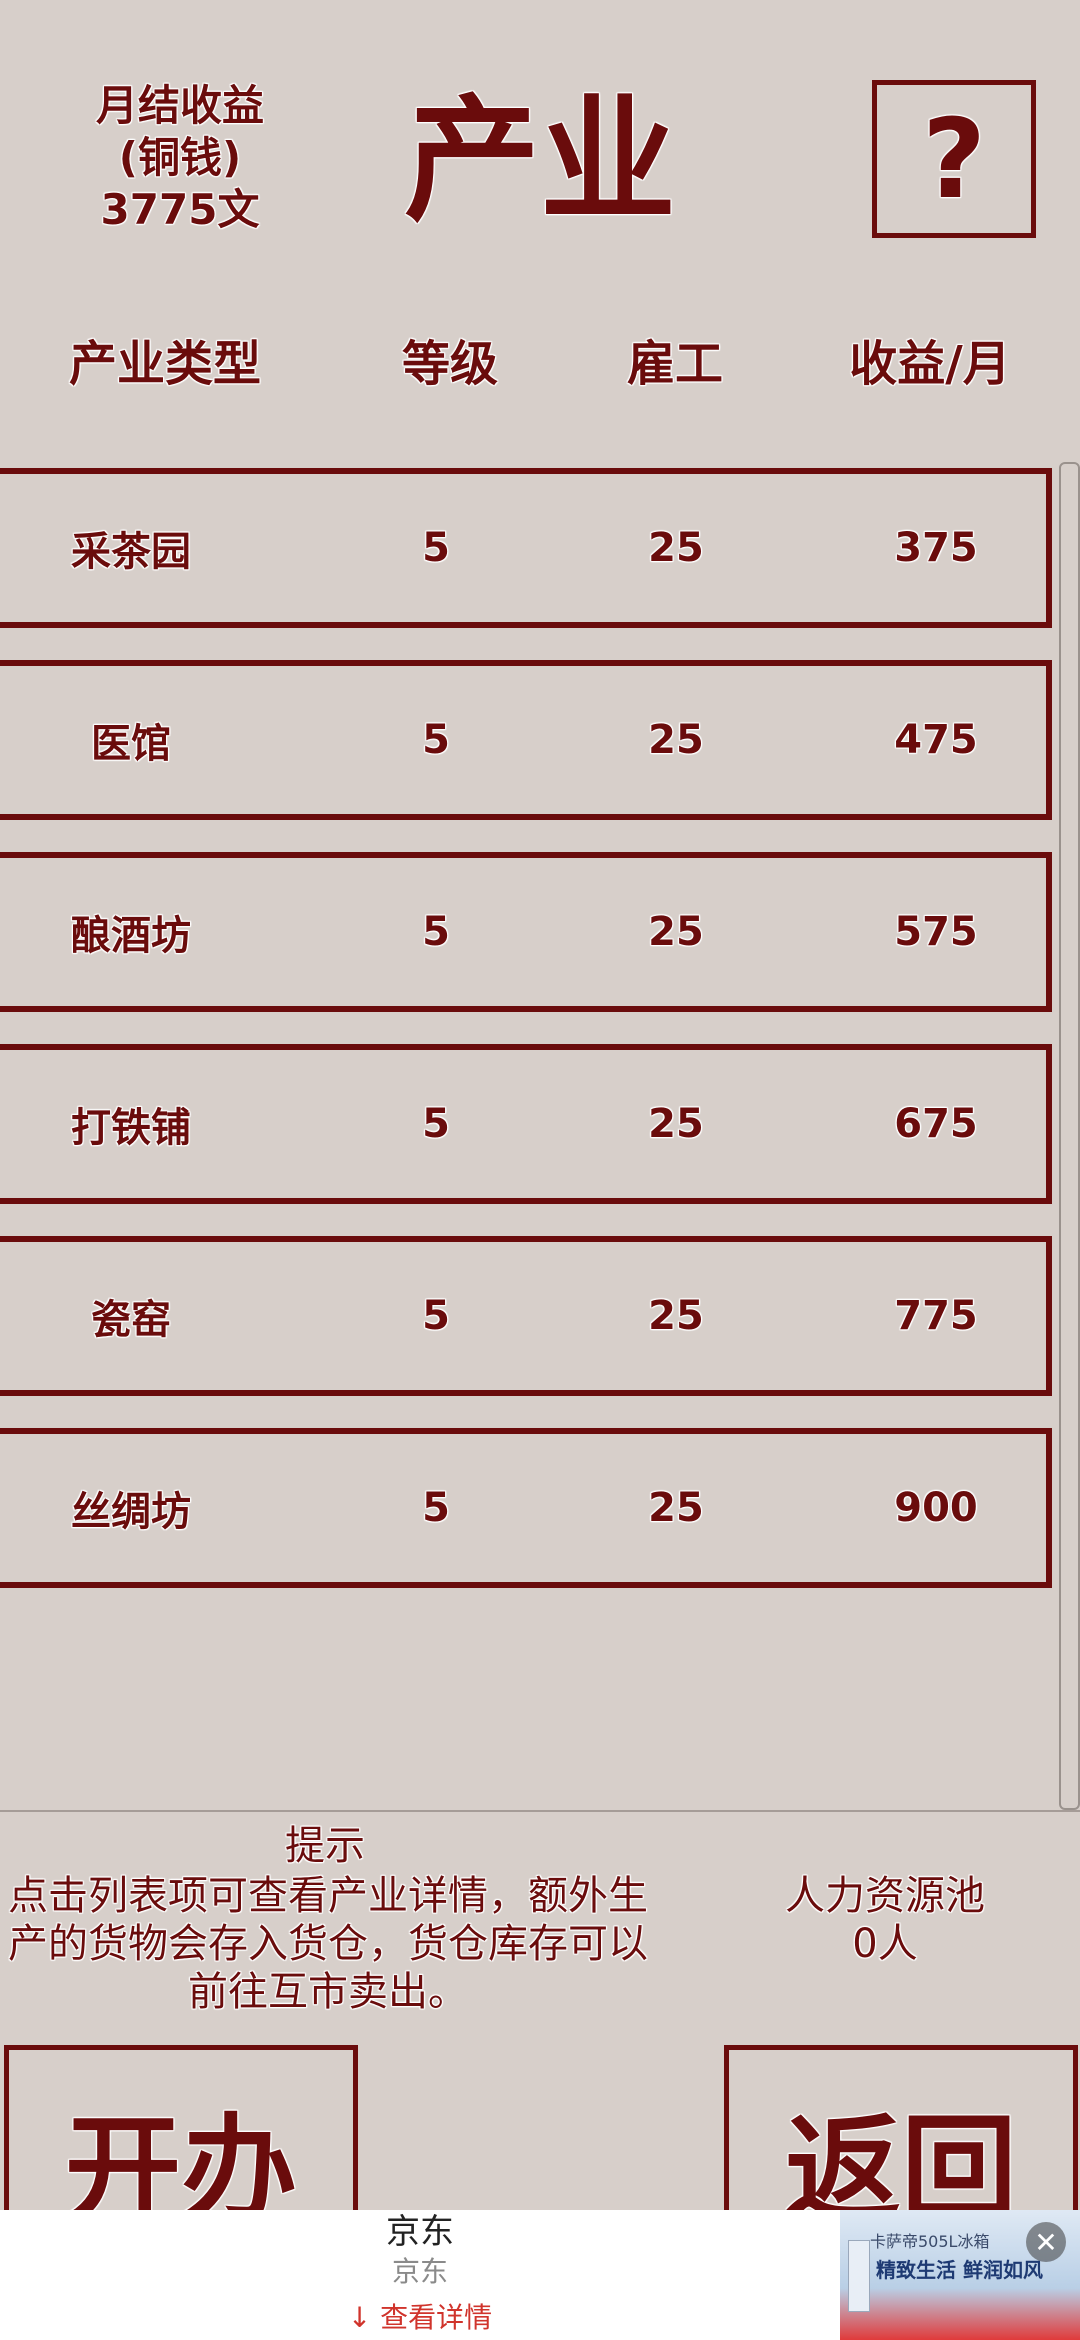 The width and height of the screenshot is (1080, 2340). Describe the element at coordinates (885, 1896) in the screenshot. I see `labor-pool-label: 人力资源池` at that location.